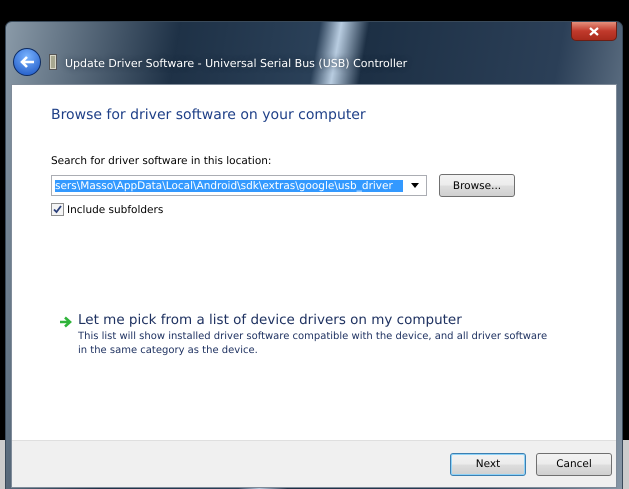 The width and height of the screenshot is (629, 489). What do you see at coordinates (65, 322) in the screenshot?
I see `arrow-right-icon` at bounding box center [65, 322].